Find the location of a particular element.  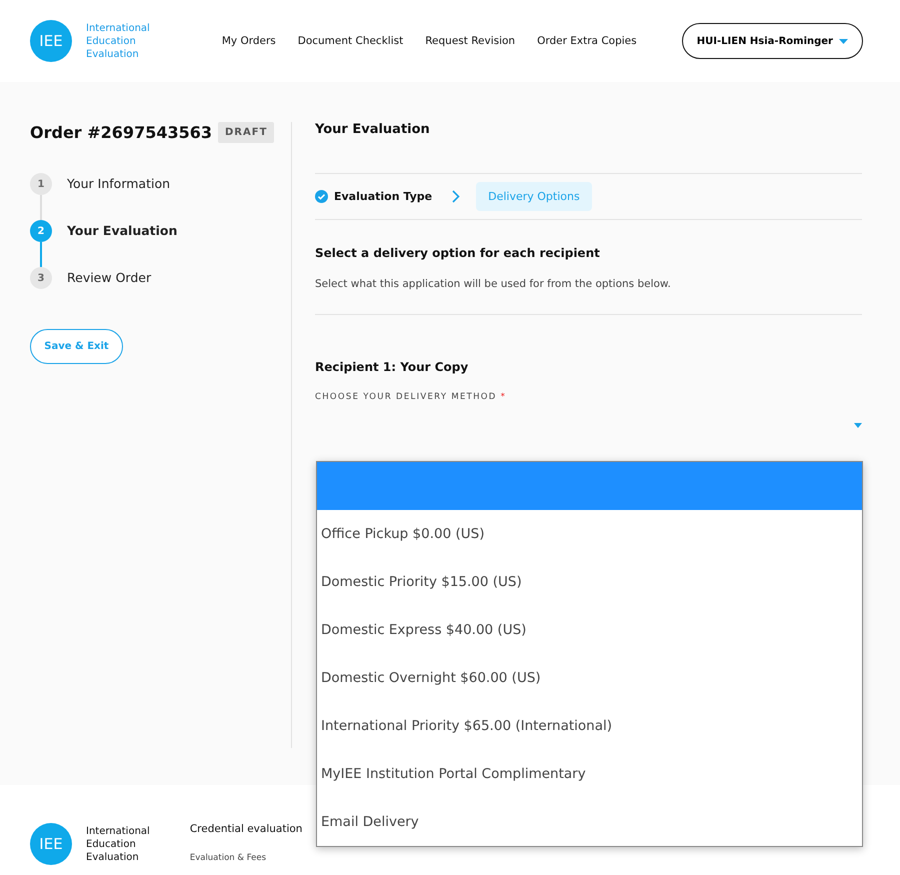

substep-tab: Evaluation Type is located at coordinates (383, 196).